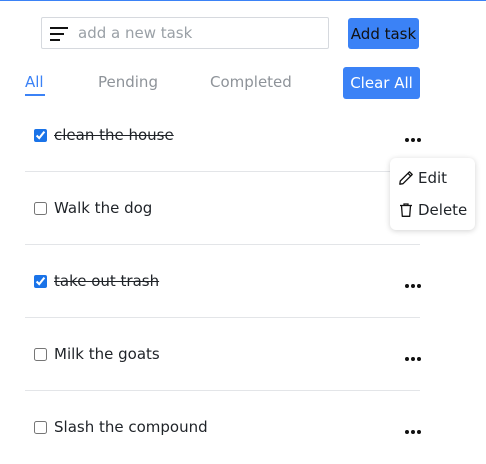  What do you see at coordinates (59, 34) in the screenshot?
I see `menu-icon` at bounding box center [59, 34].